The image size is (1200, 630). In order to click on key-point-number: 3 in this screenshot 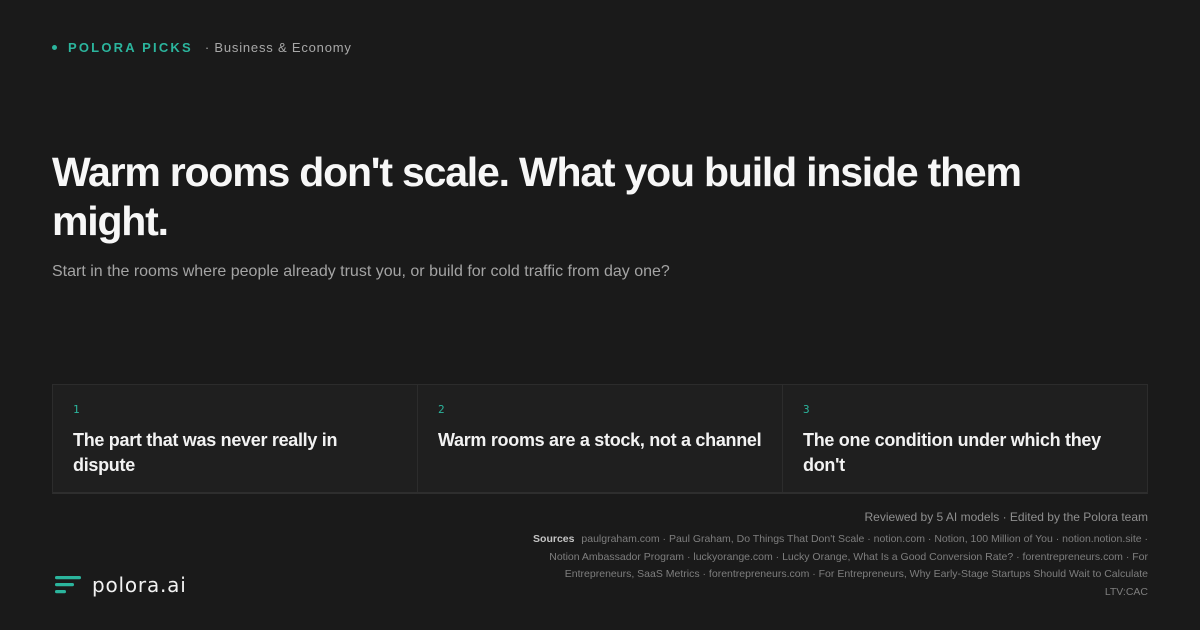, I will do `click(806, 409)`.